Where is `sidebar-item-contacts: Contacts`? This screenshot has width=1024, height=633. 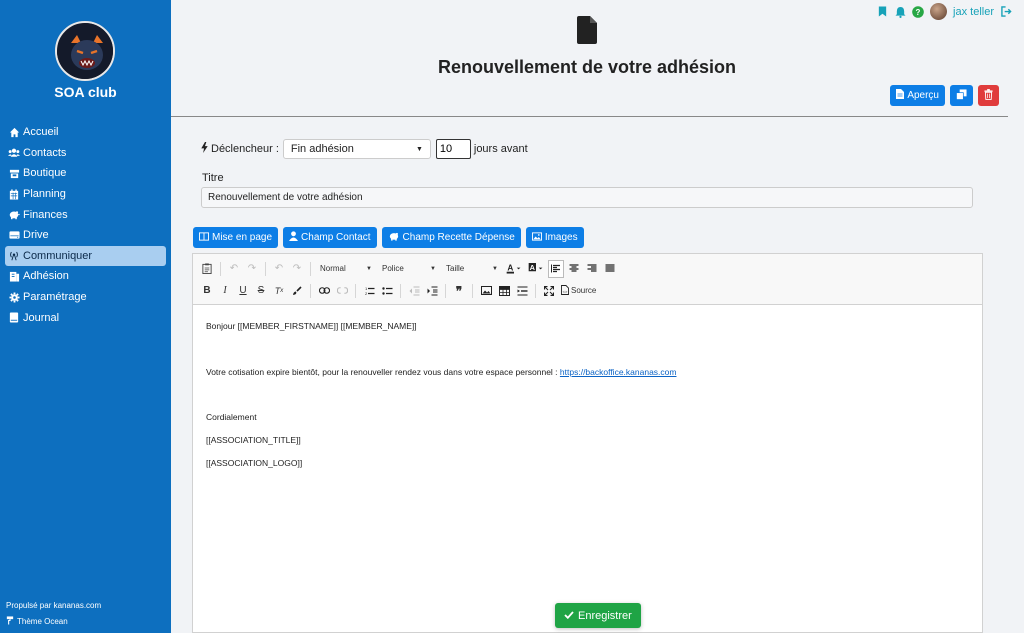 sidebar-item-contacts: Contacts is located at coordinates (85, 153).